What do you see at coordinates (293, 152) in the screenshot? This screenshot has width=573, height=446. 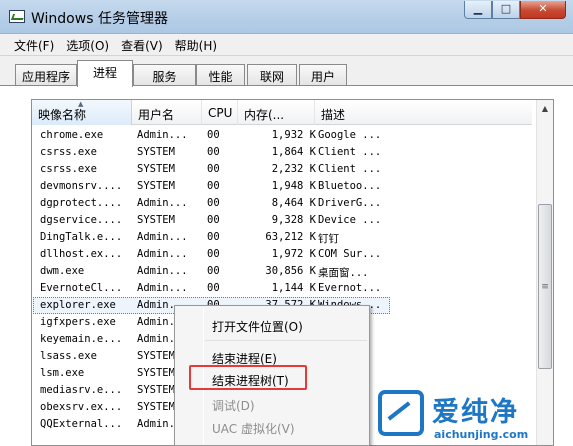 I see `cell-memory: 1,864 K` at bounding box center [293, 152].